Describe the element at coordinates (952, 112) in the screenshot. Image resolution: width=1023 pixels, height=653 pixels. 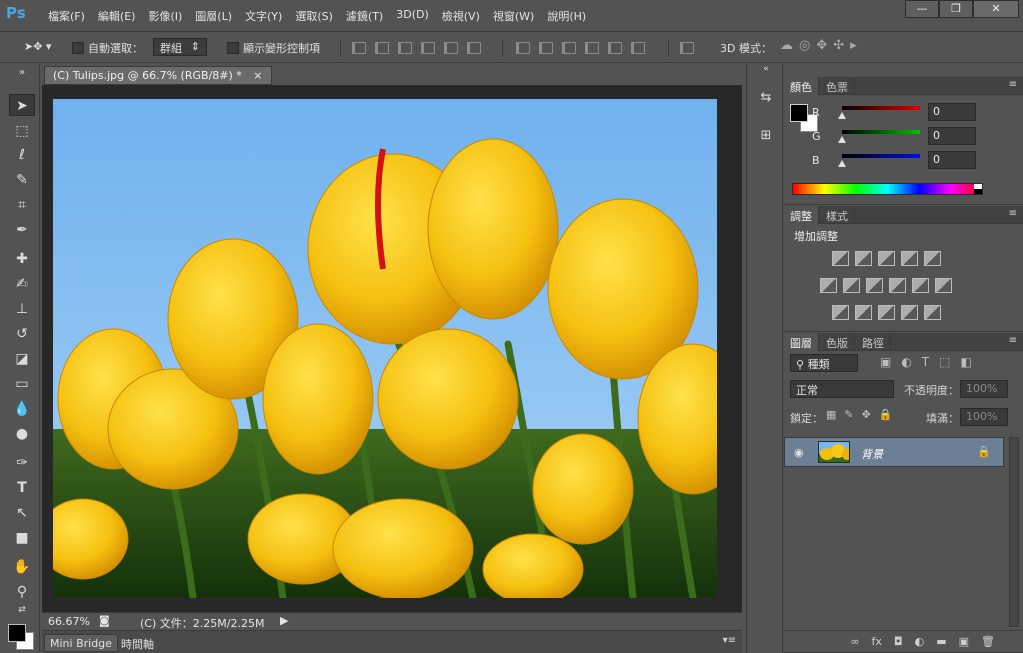
I see `red-value-input: 0` at that location.